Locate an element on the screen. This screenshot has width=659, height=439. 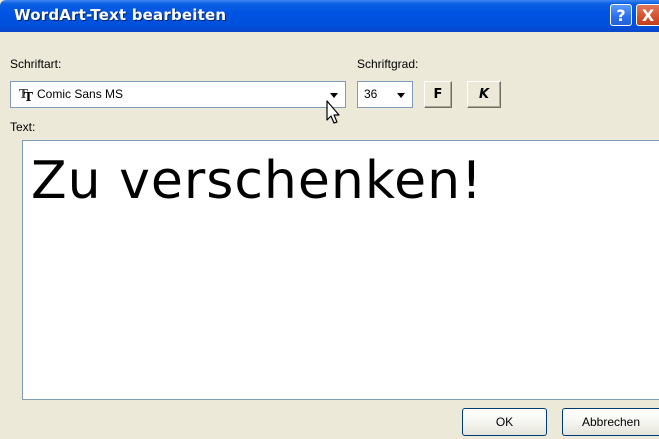
help-icon: ? is located at coordinates (621, 15).